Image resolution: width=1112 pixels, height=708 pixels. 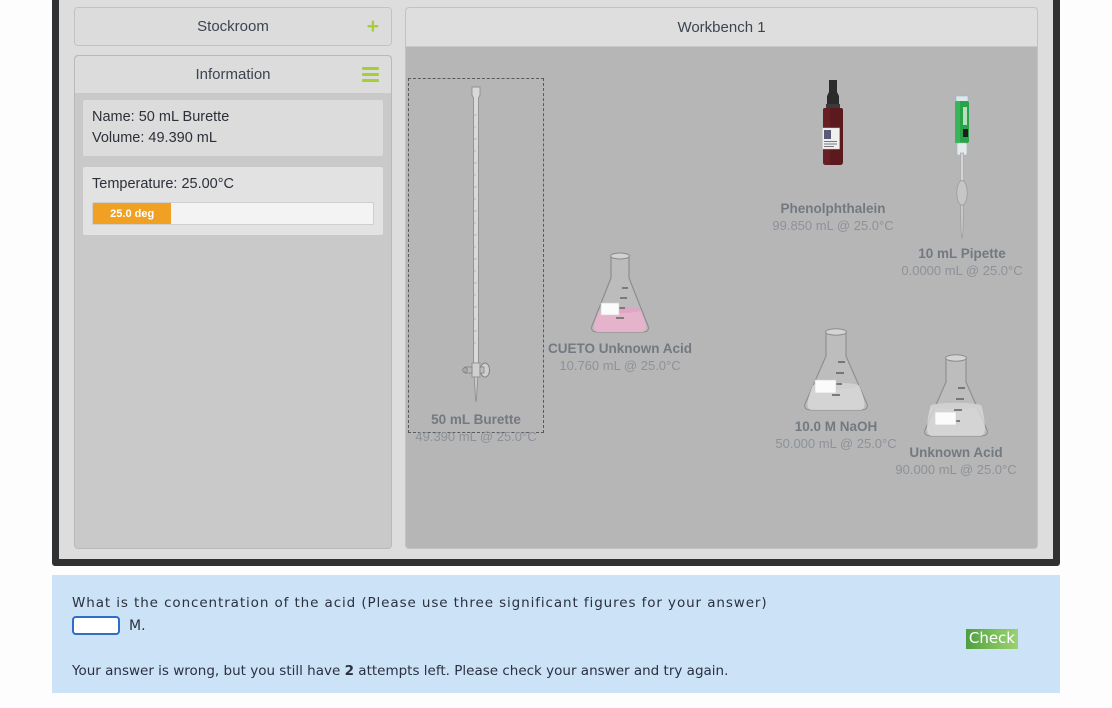 What do you see at coordinates (370, 74) in the screenshot?
I see `hamburger-menu-icon` at bounding box center [370, 74].